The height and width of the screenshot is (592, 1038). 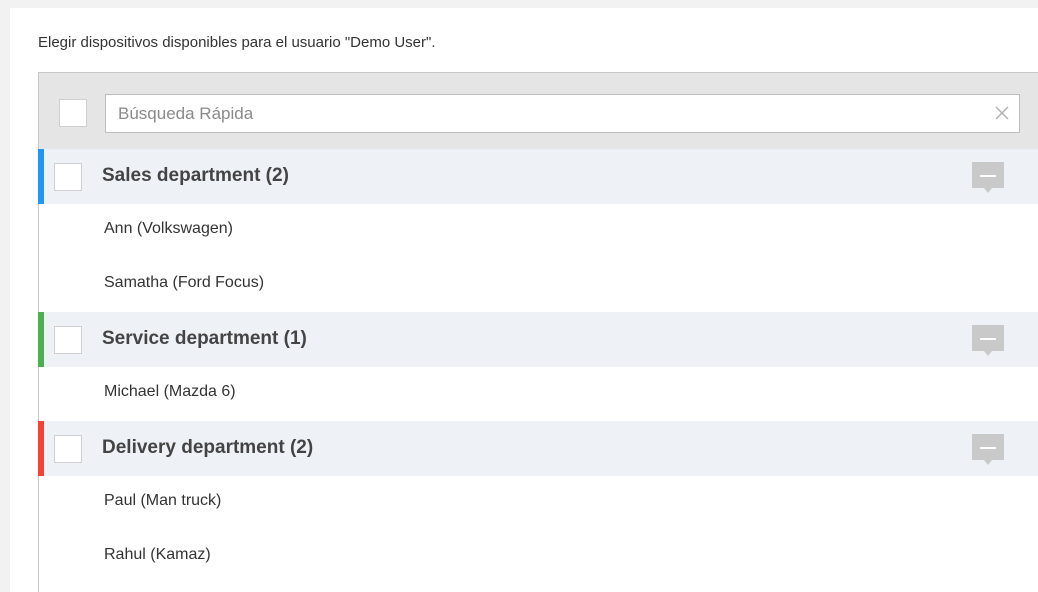 I want to click on group-row-sales: Sales department (2), so click(x=538, y=176).